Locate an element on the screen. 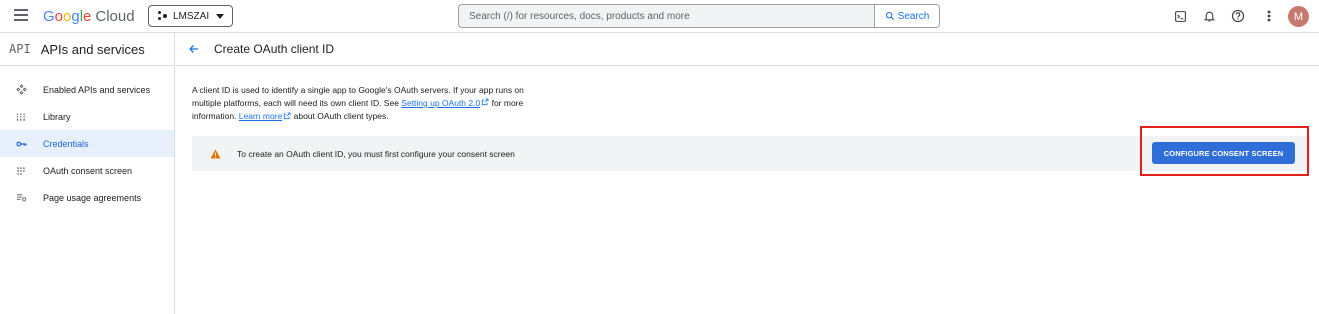  sidebar-header: API APIs and services is located at coordinates (87, 49).